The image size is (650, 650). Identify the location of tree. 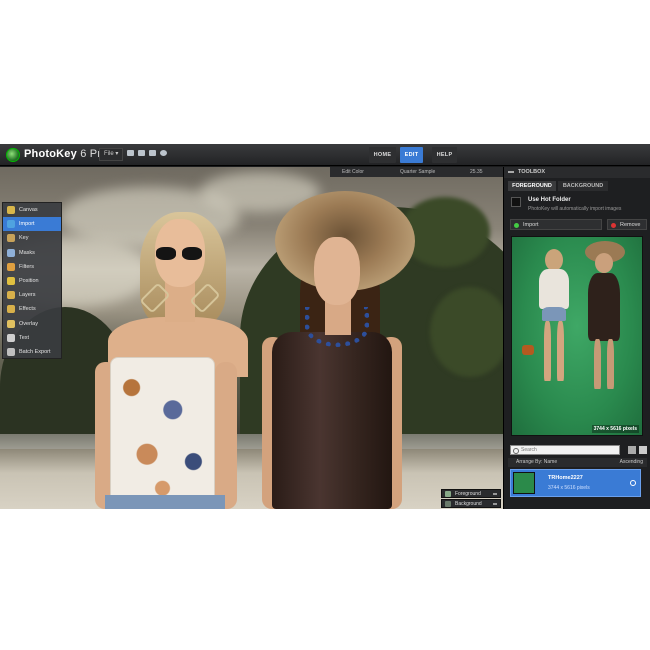
(466, 332).